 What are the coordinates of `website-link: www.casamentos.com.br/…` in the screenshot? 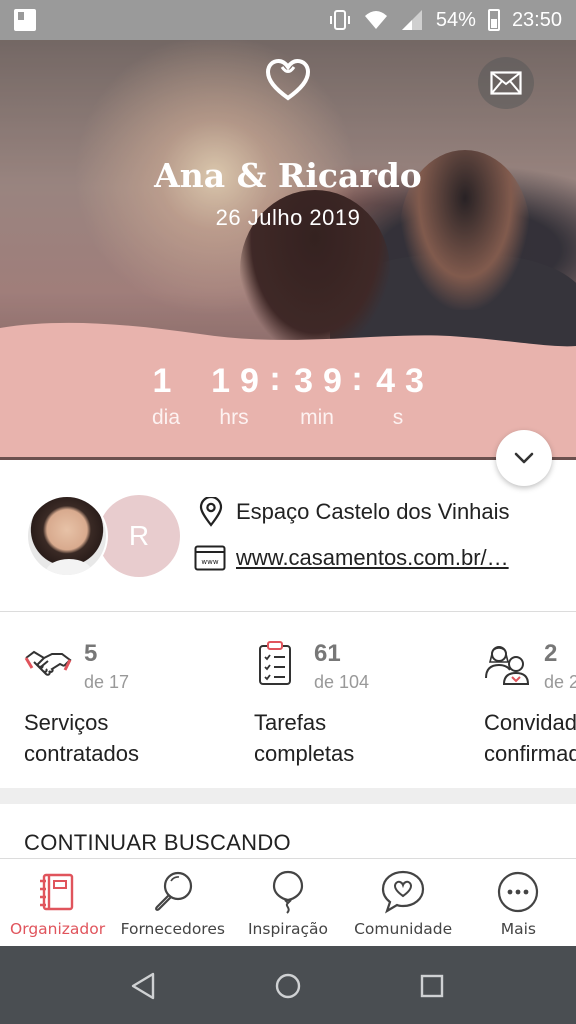 It's located at (388, 558).